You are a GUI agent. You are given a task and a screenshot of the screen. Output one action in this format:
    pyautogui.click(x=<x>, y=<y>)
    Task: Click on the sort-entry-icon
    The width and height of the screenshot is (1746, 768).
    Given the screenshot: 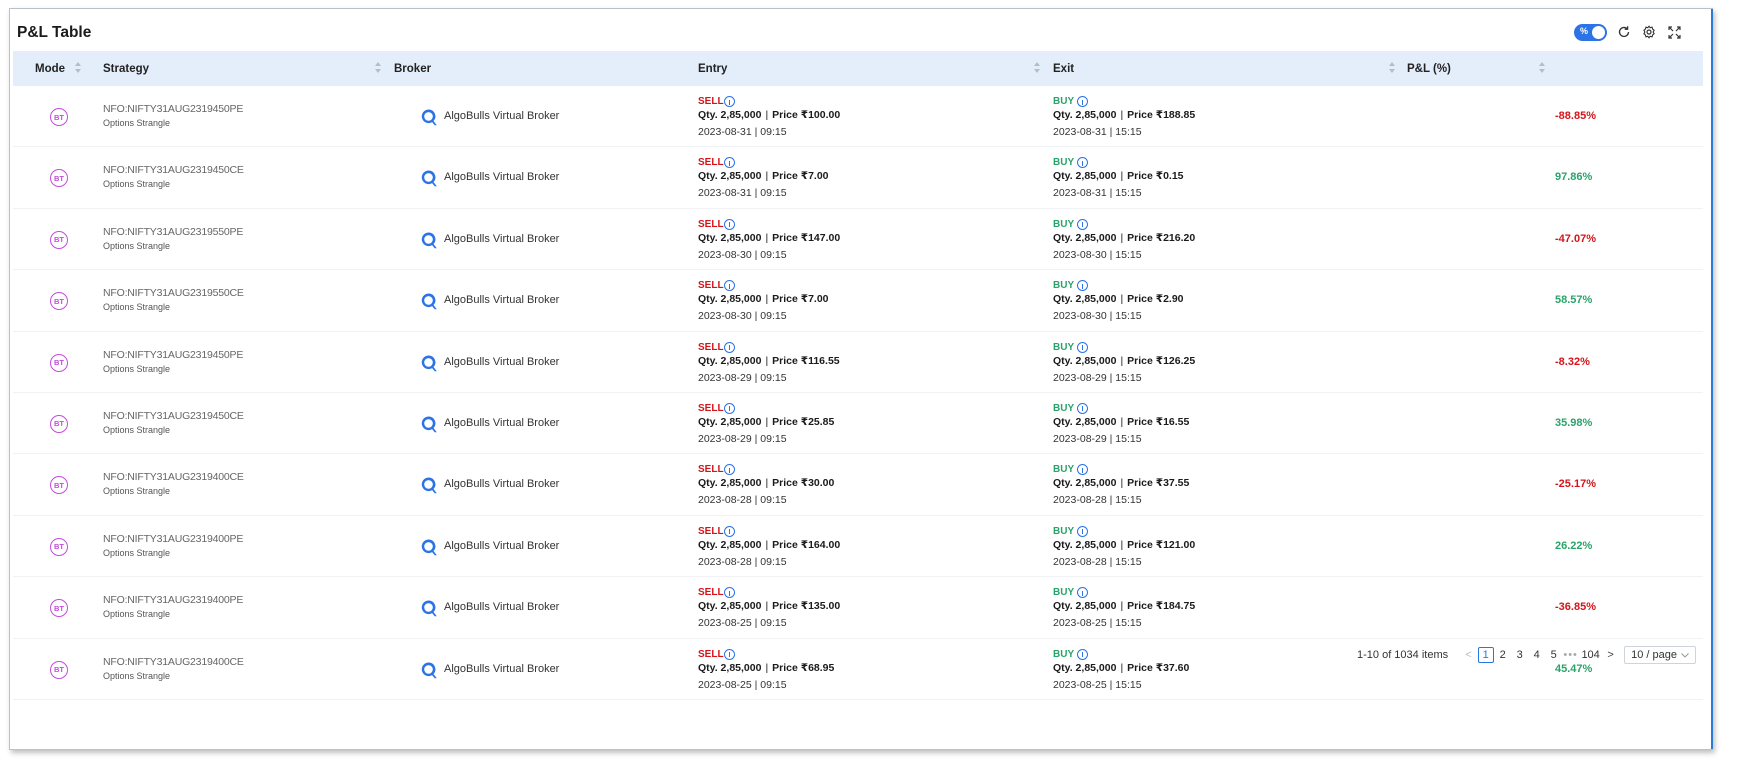 What is the action you would take?
    pyautogui.click(x=1038, y=68)
    